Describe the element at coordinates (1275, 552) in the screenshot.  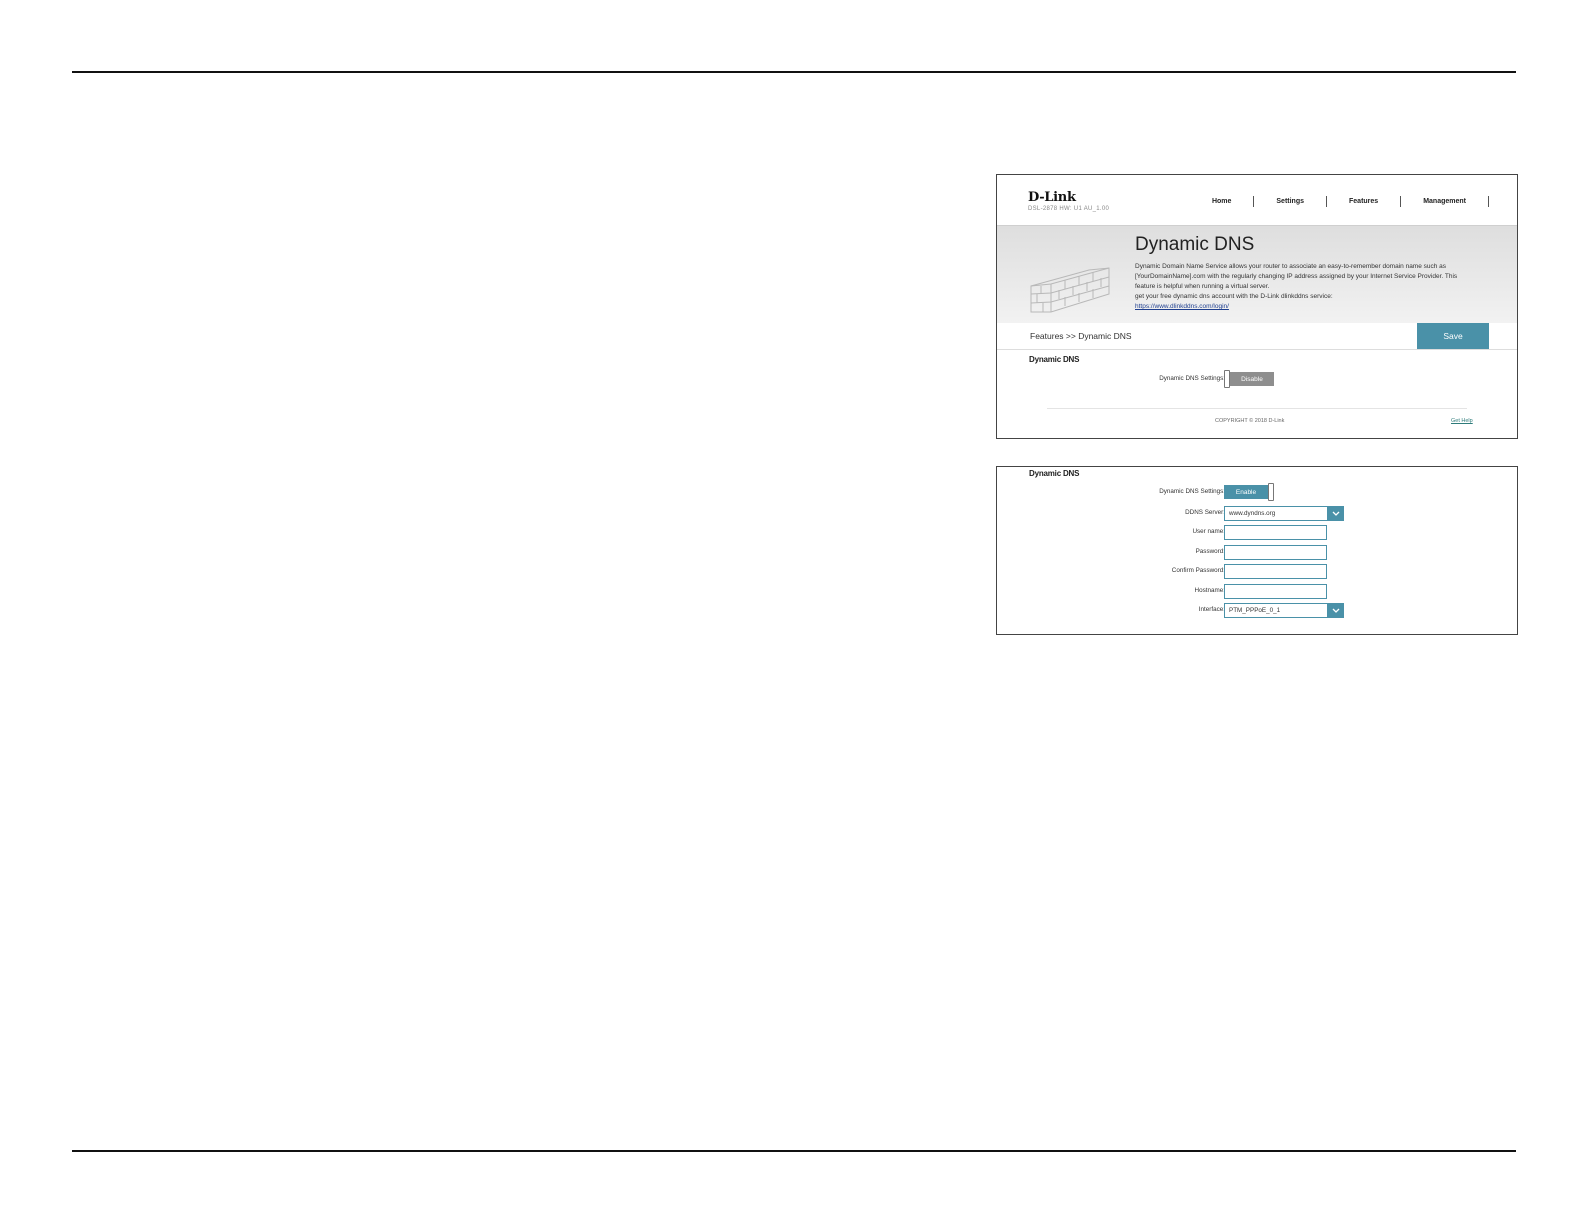
I see `password-input` at that location.